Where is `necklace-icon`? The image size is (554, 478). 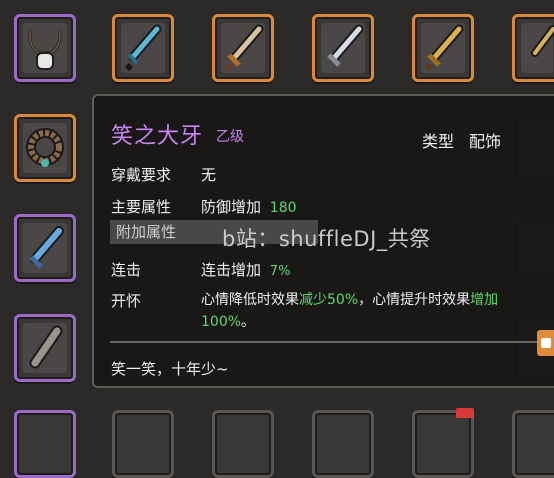 necklace-icon is located at coordinates (45, 49).